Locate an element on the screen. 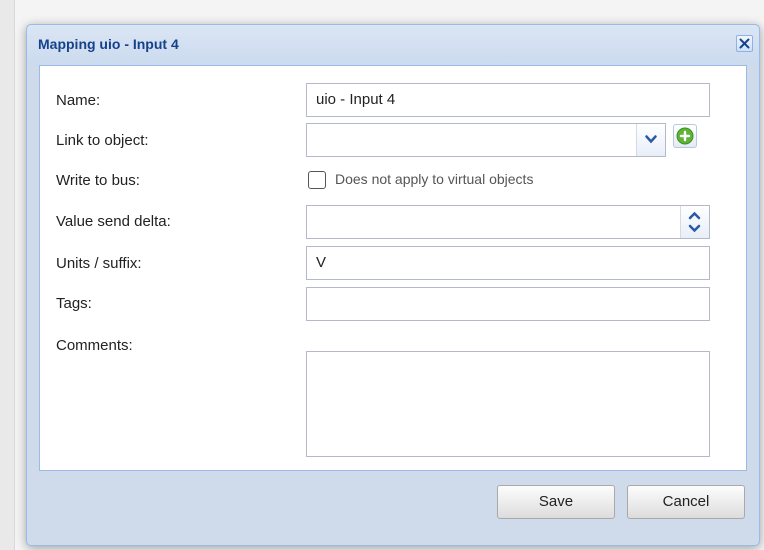 The image size is (764, 550). value-send-delta-label: Value send delta: is located at coordinates (113, 221).